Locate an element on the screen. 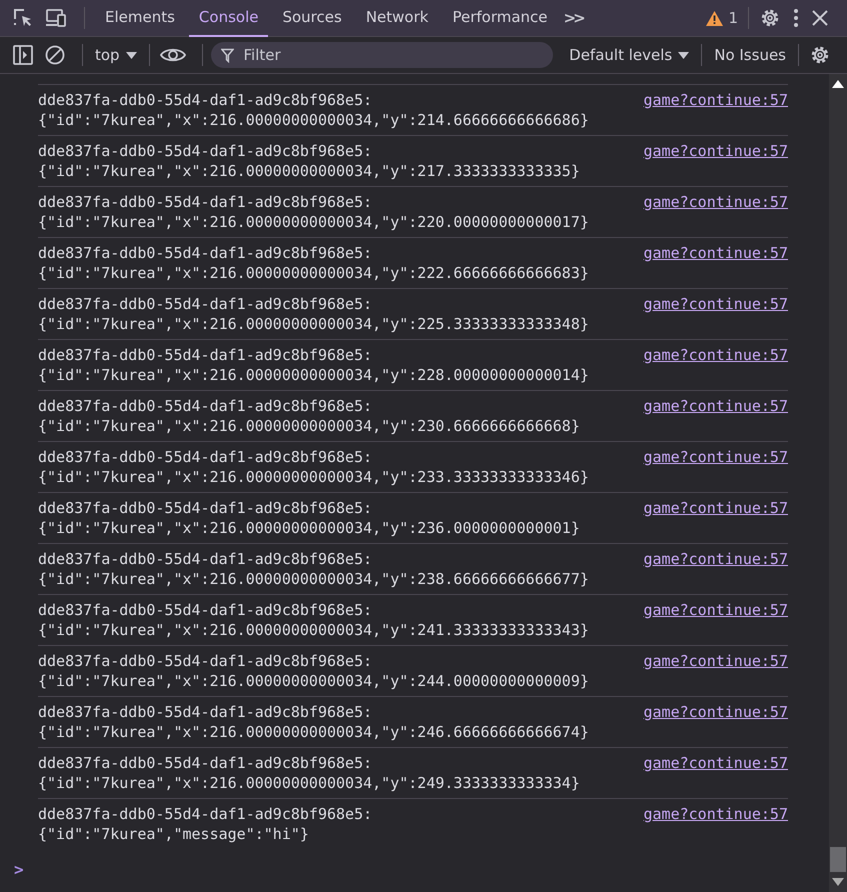 Image resolution: width=847 pixels, height=892 pixels. issues-button: No Issues is located at coordinates (750, 55).